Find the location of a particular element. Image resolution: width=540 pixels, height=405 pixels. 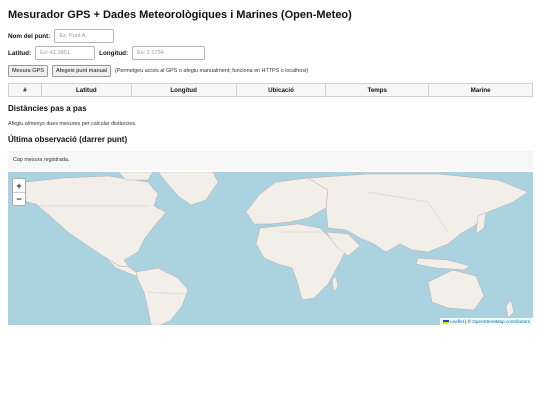

col-location: Ubicació is located at coordinates (281, 90).